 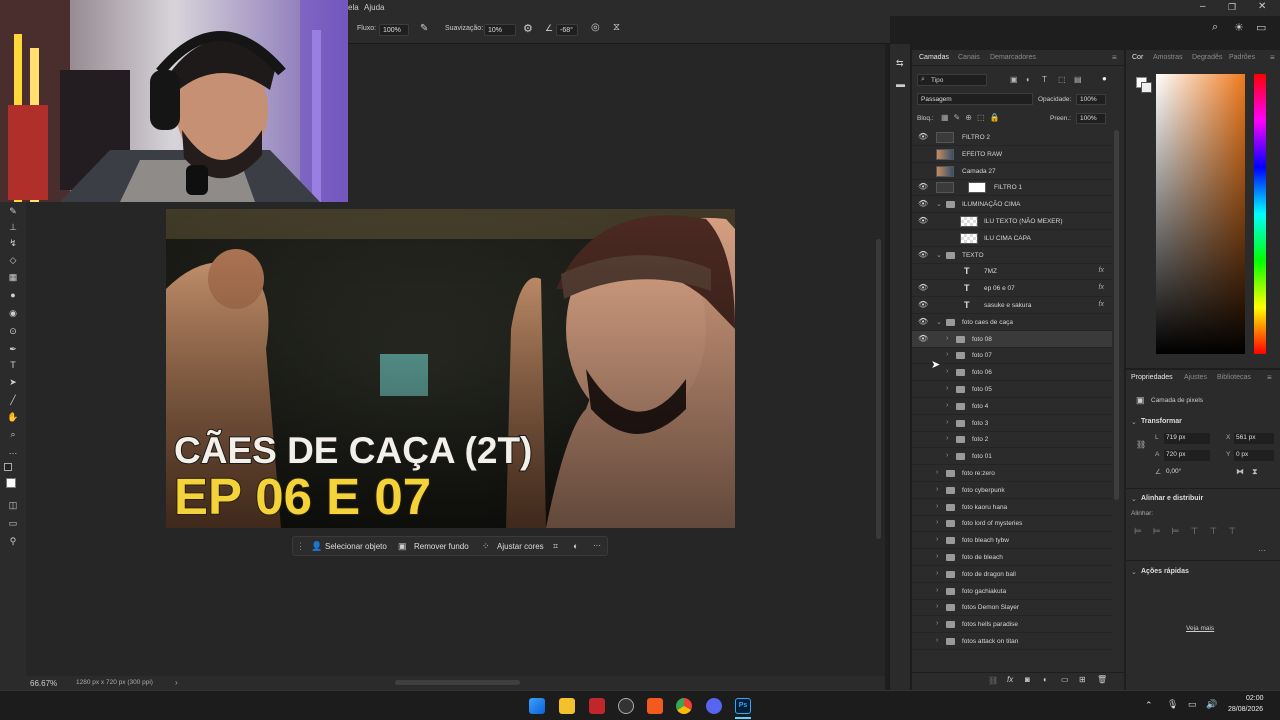 What do you see at coordinates (714, 706) in the screenshot?
I see `discord-icon` at bounding box center [714, 706].